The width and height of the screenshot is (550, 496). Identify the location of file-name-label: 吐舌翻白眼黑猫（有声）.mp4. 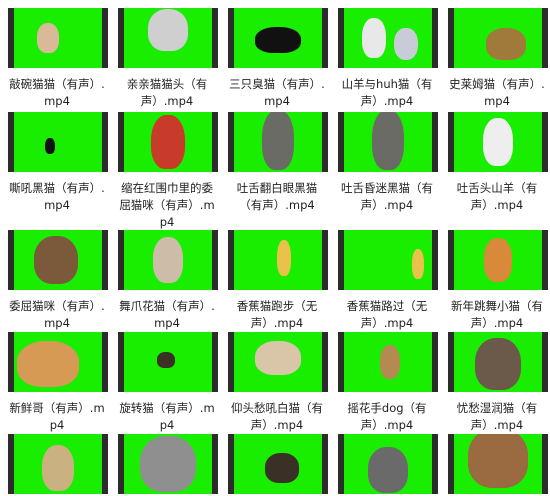
(277, 196).